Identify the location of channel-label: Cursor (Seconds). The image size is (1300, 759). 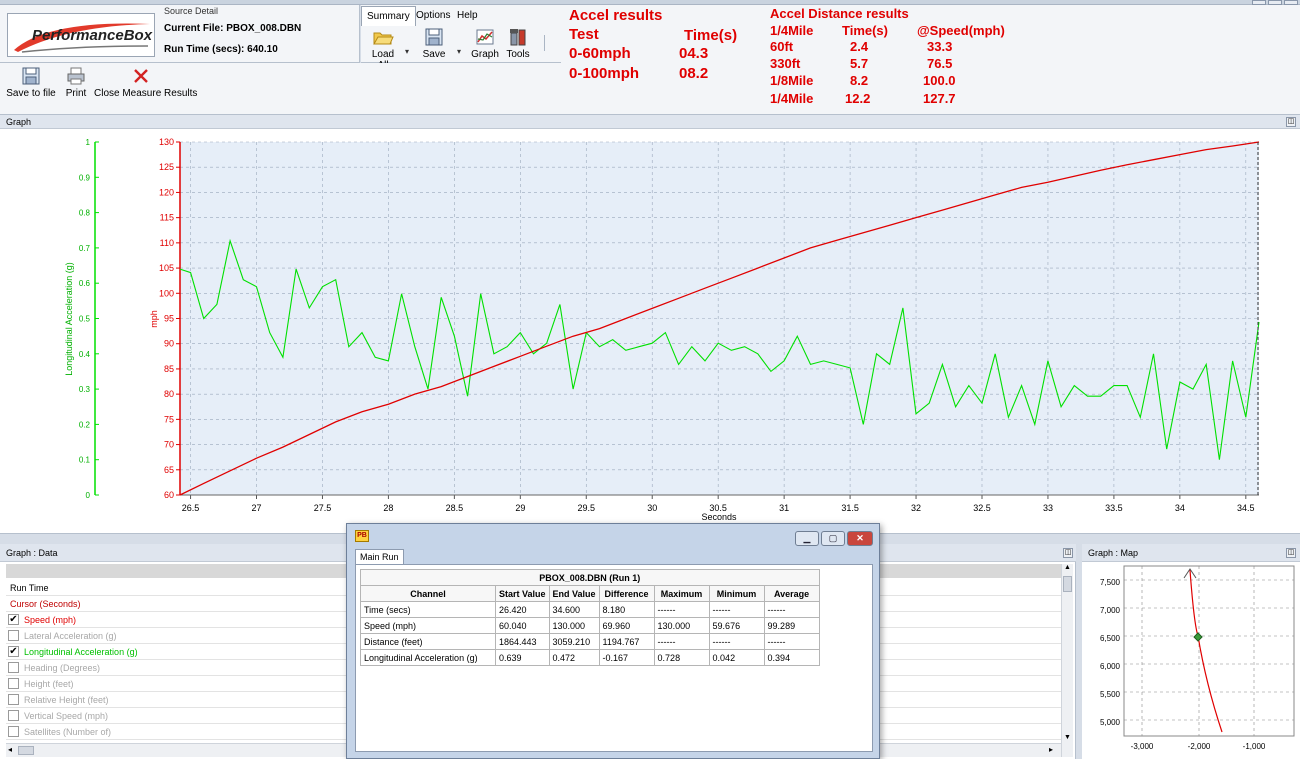
(45, 604).